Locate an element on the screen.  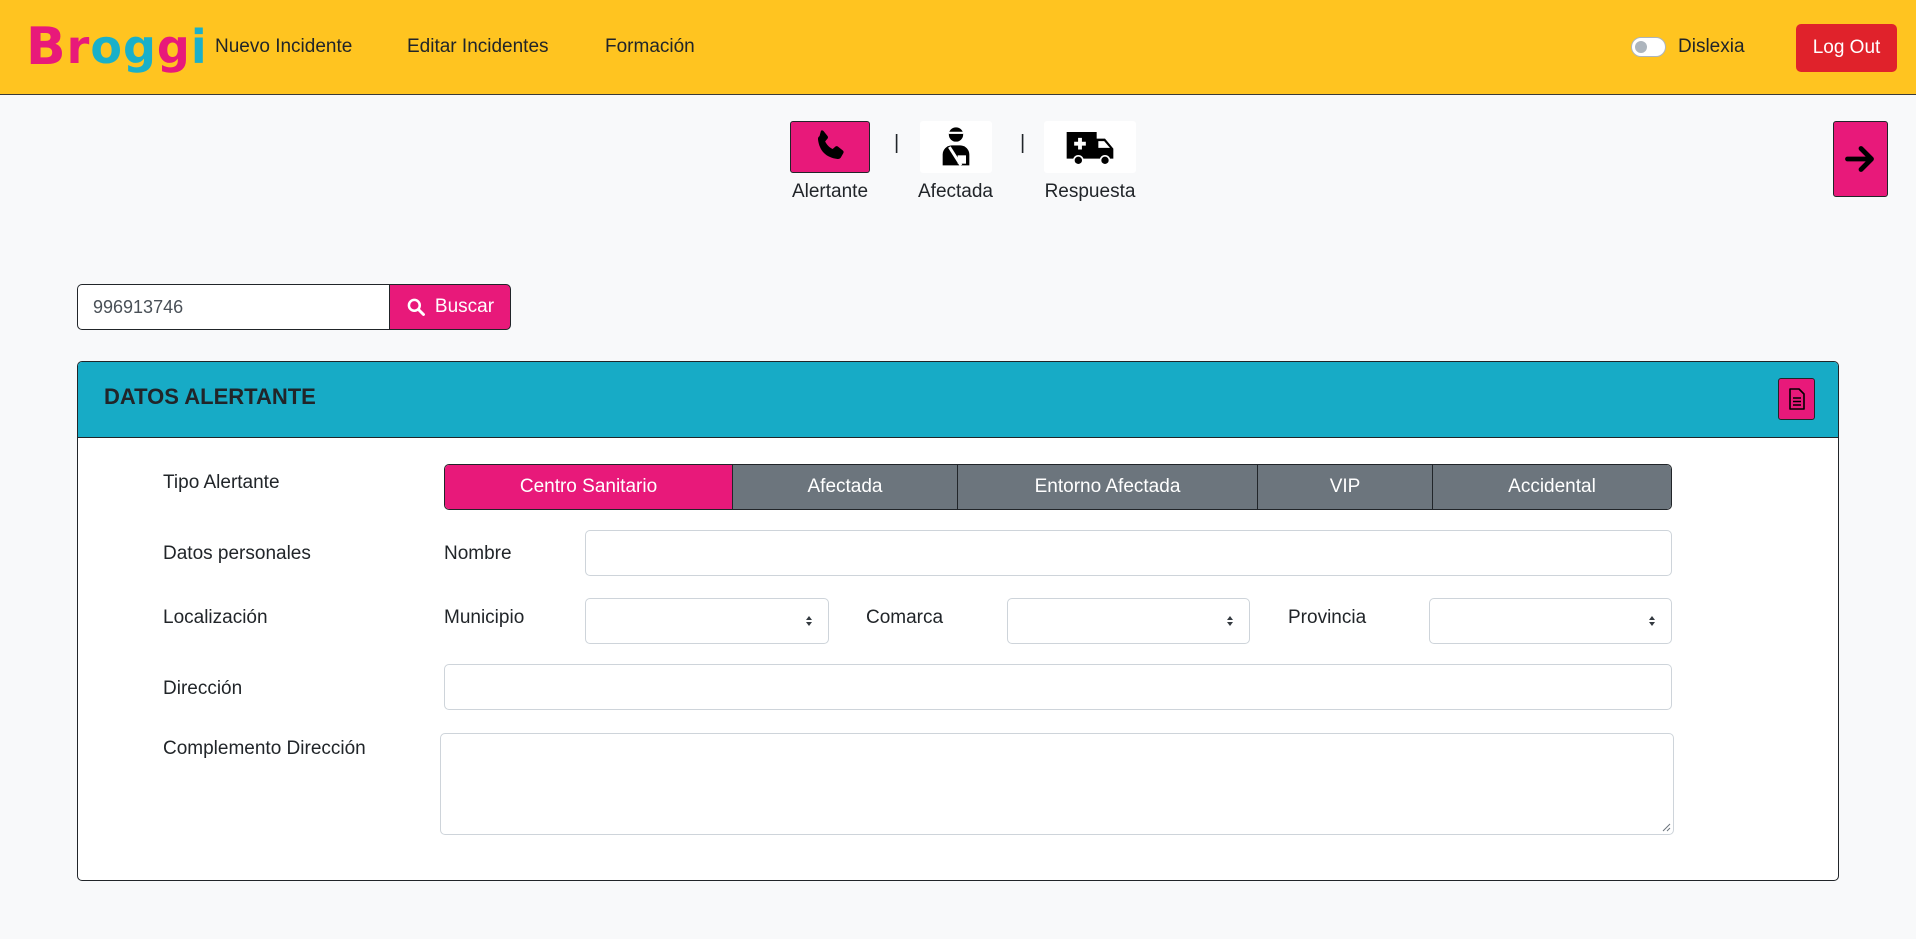
step-alertante: Alertante is located at coordinates (830, 162).